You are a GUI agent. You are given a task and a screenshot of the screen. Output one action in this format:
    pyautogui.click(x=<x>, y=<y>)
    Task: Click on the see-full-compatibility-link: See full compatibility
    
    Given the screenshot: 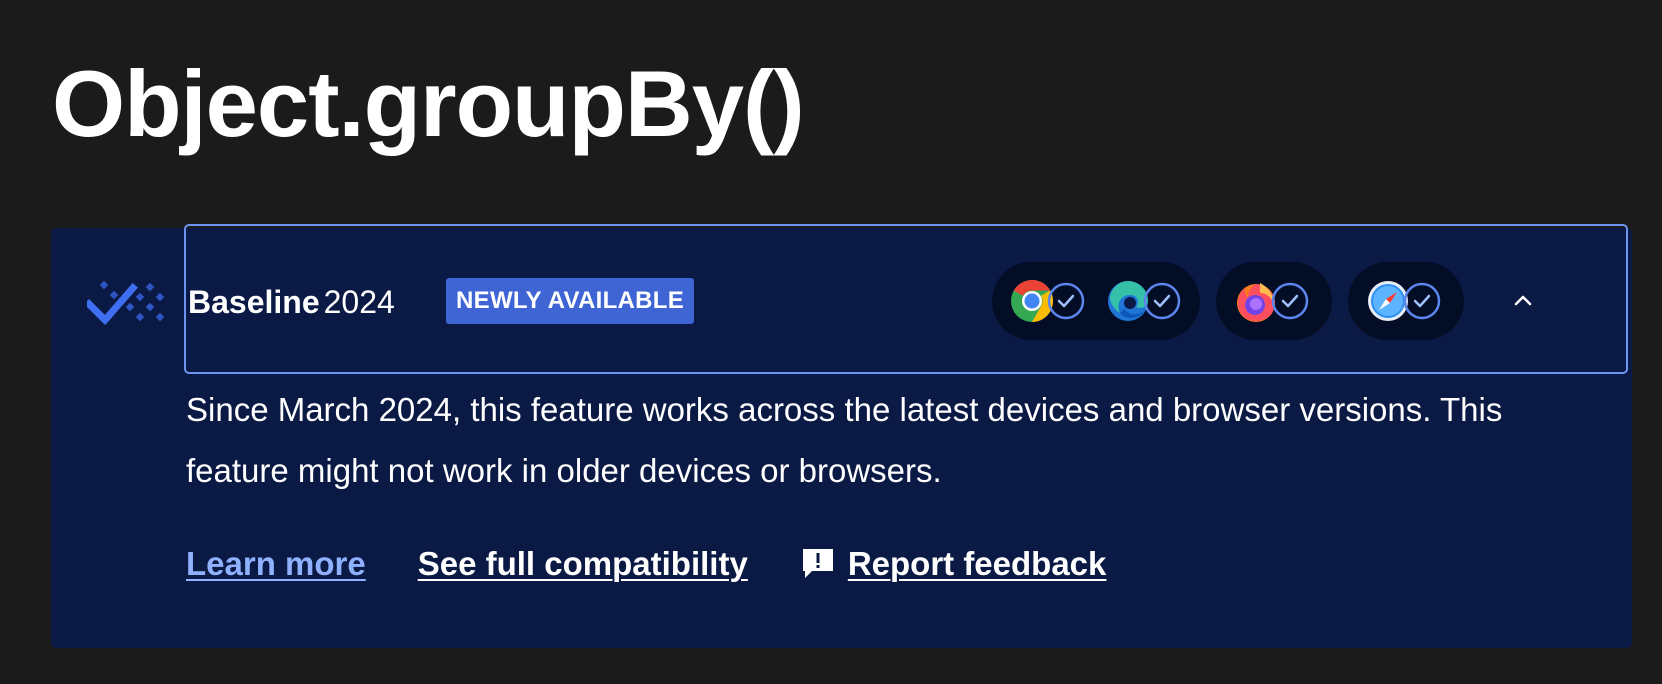 What is the action you would take?
    pyautogui.click(x=583, y=564)
    